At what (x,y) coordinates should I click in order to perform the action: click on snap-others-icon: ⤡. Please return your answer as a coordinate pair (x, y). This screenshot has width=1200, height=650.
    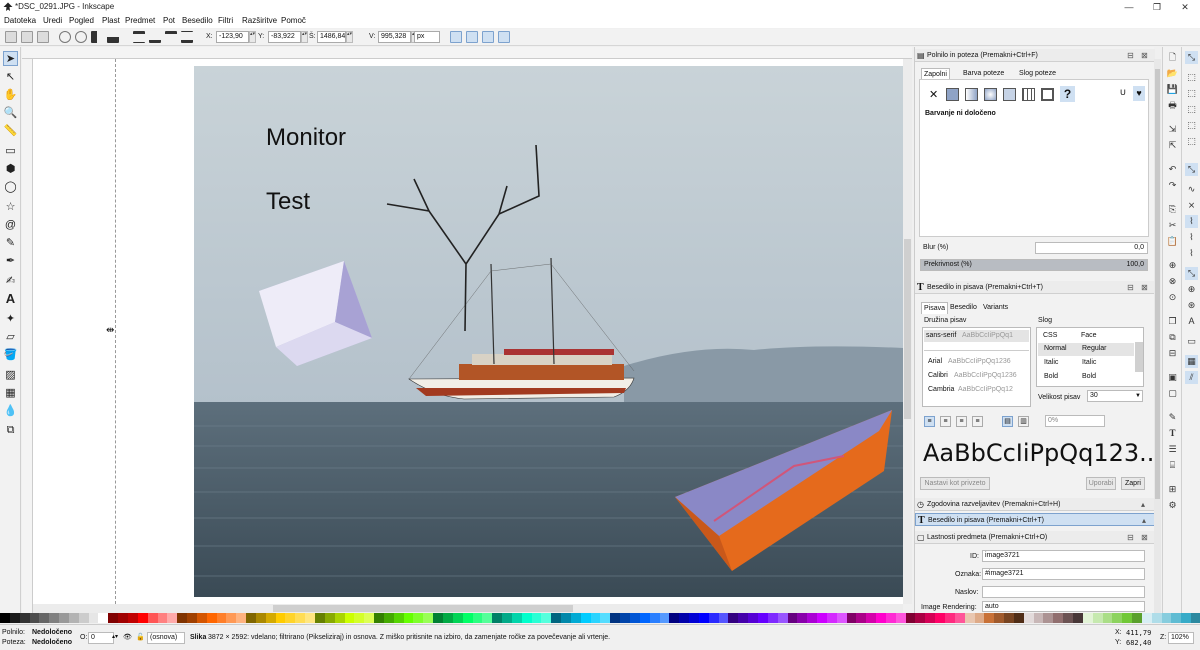
    Looking at the image, I should click on (1191, 273).